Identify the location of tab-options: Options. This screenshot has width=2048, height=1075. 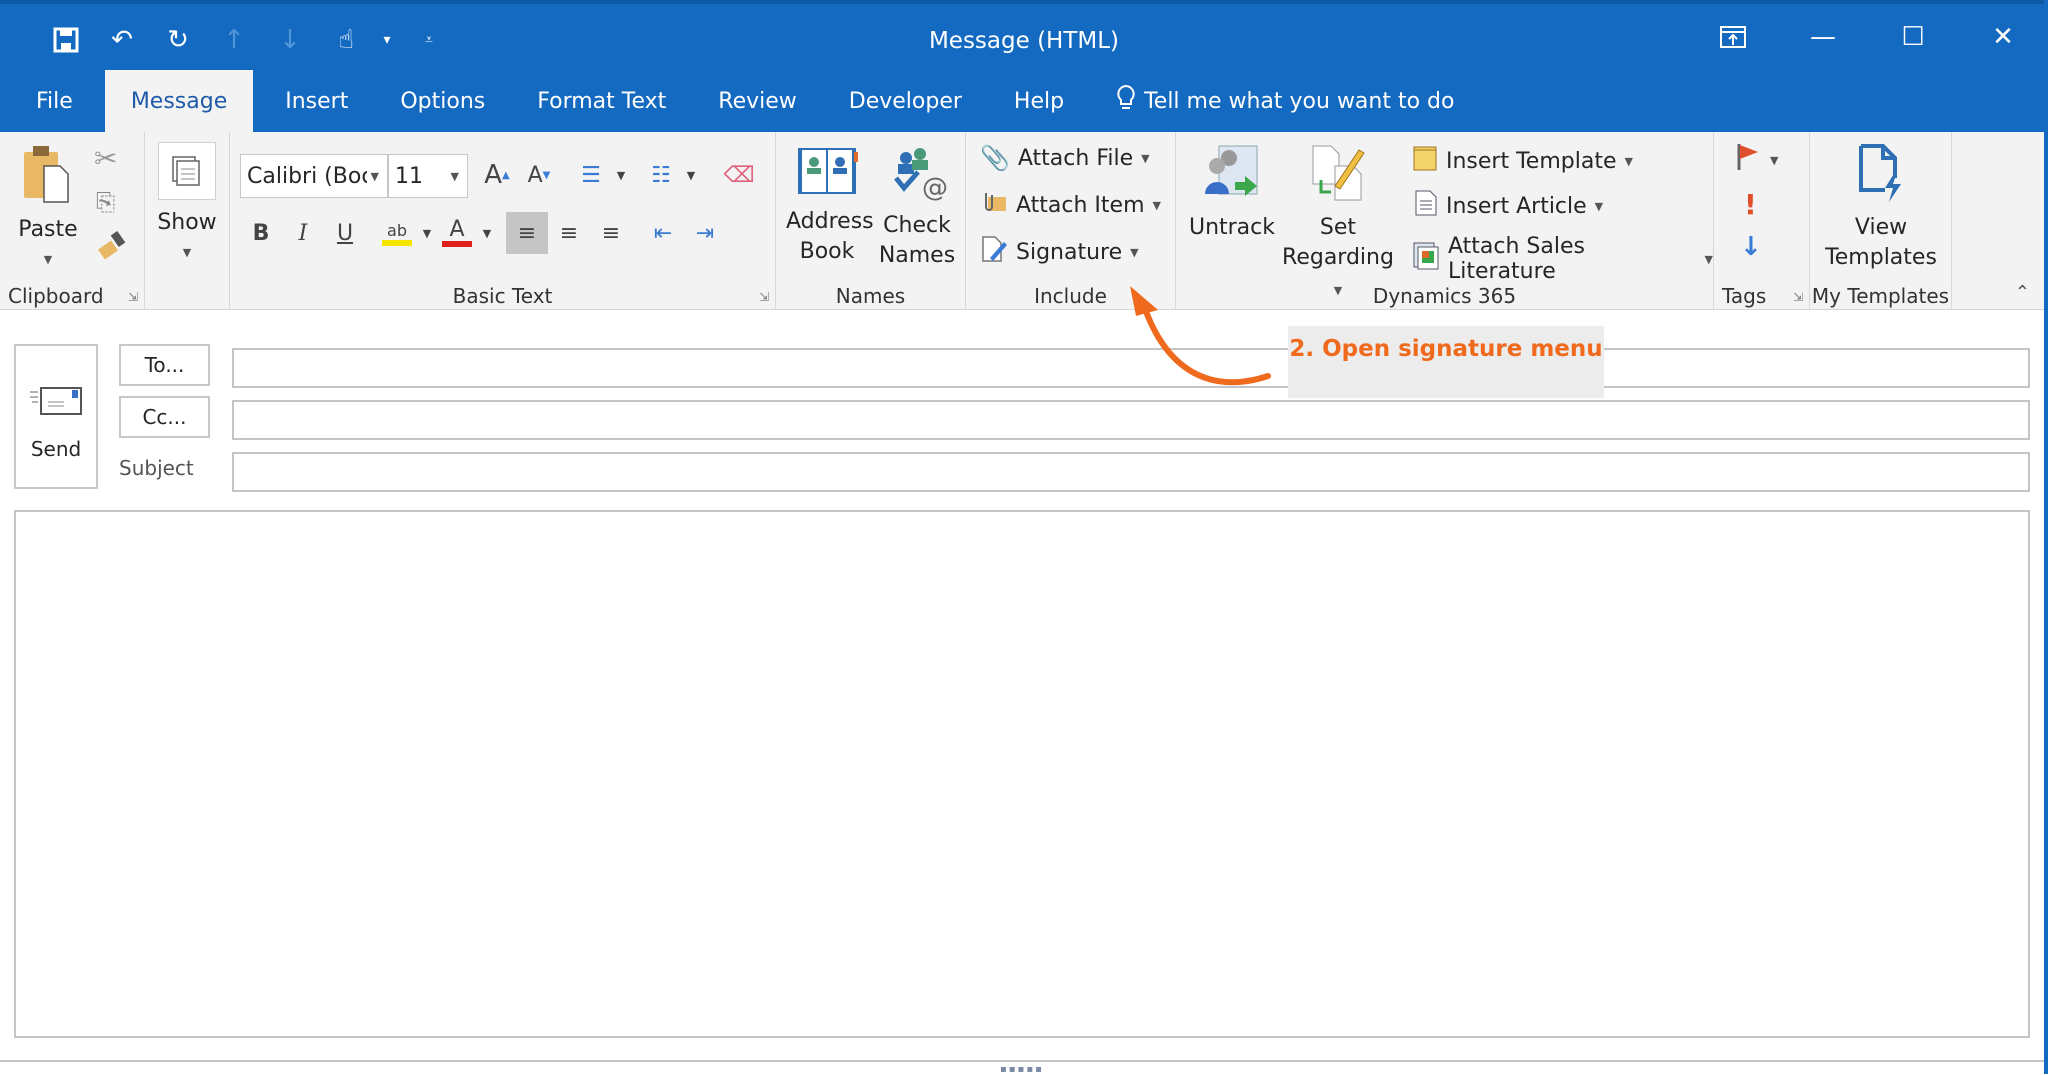
(442, 101).